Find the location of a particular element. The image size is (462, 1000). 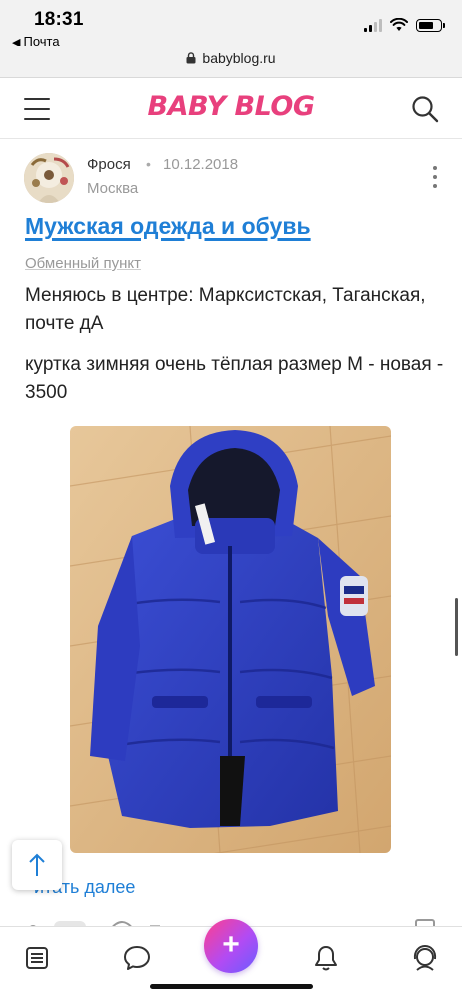

page-scroll-indicator is located at coordinates (456, 627).